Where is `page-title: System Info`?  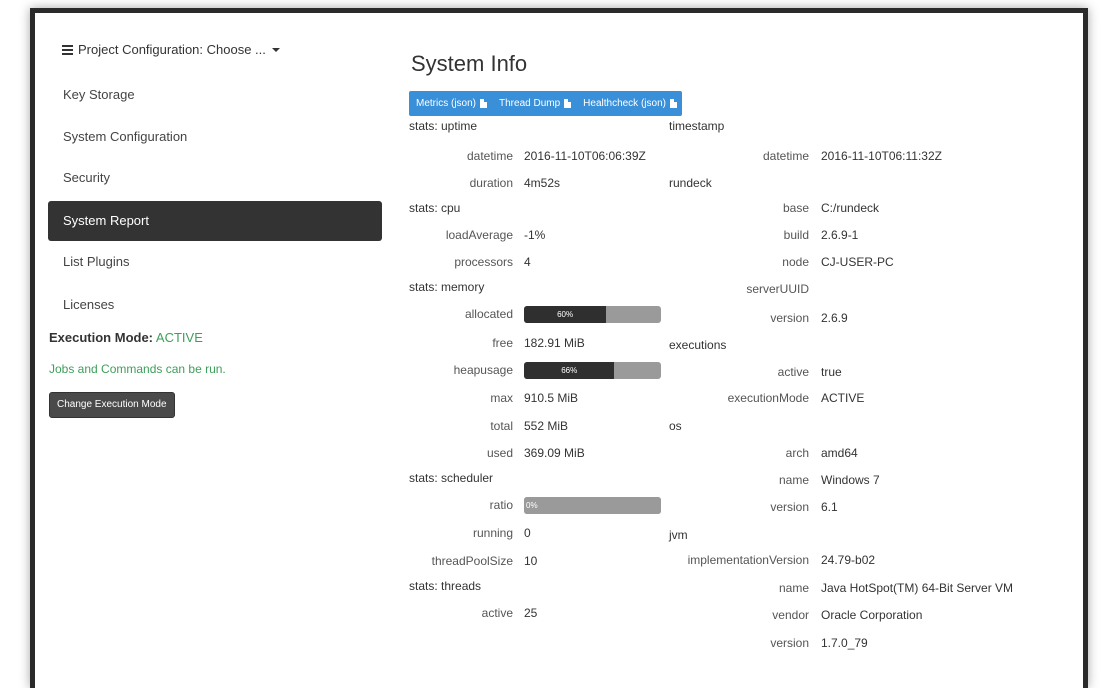
page-title: System Info is located at coordinates (469, 63).